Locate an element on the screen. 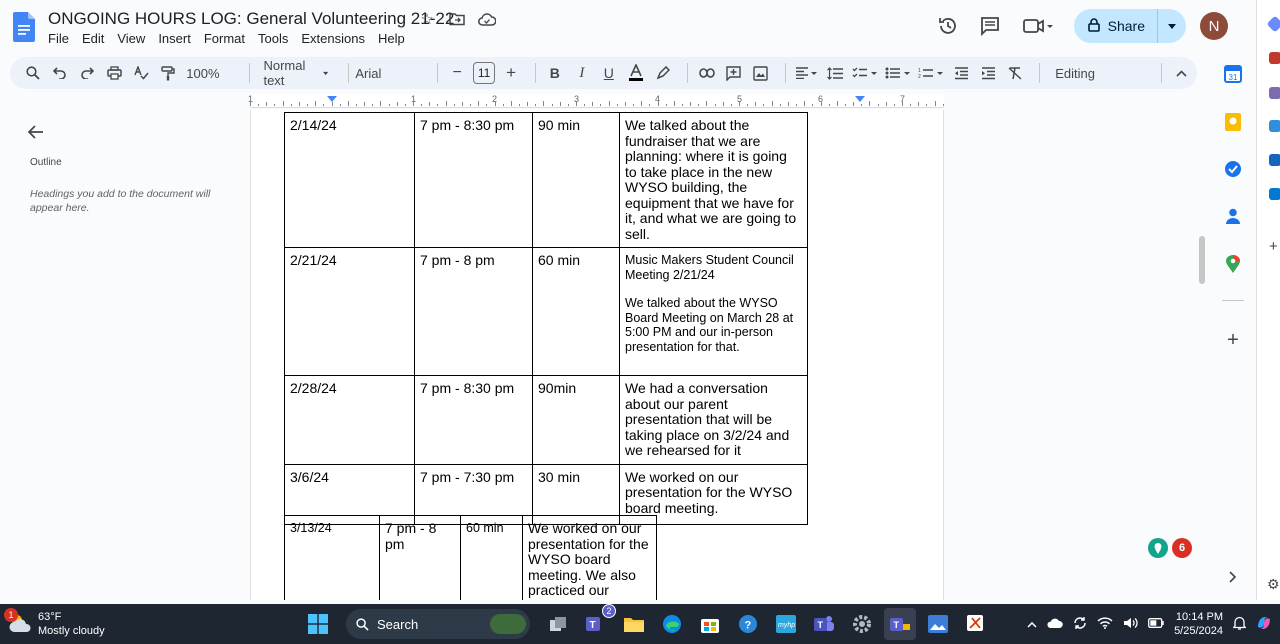 The width and height of the screenshot is (1280, 644). notification-bell-icon is located at coordinates (1239, 624).